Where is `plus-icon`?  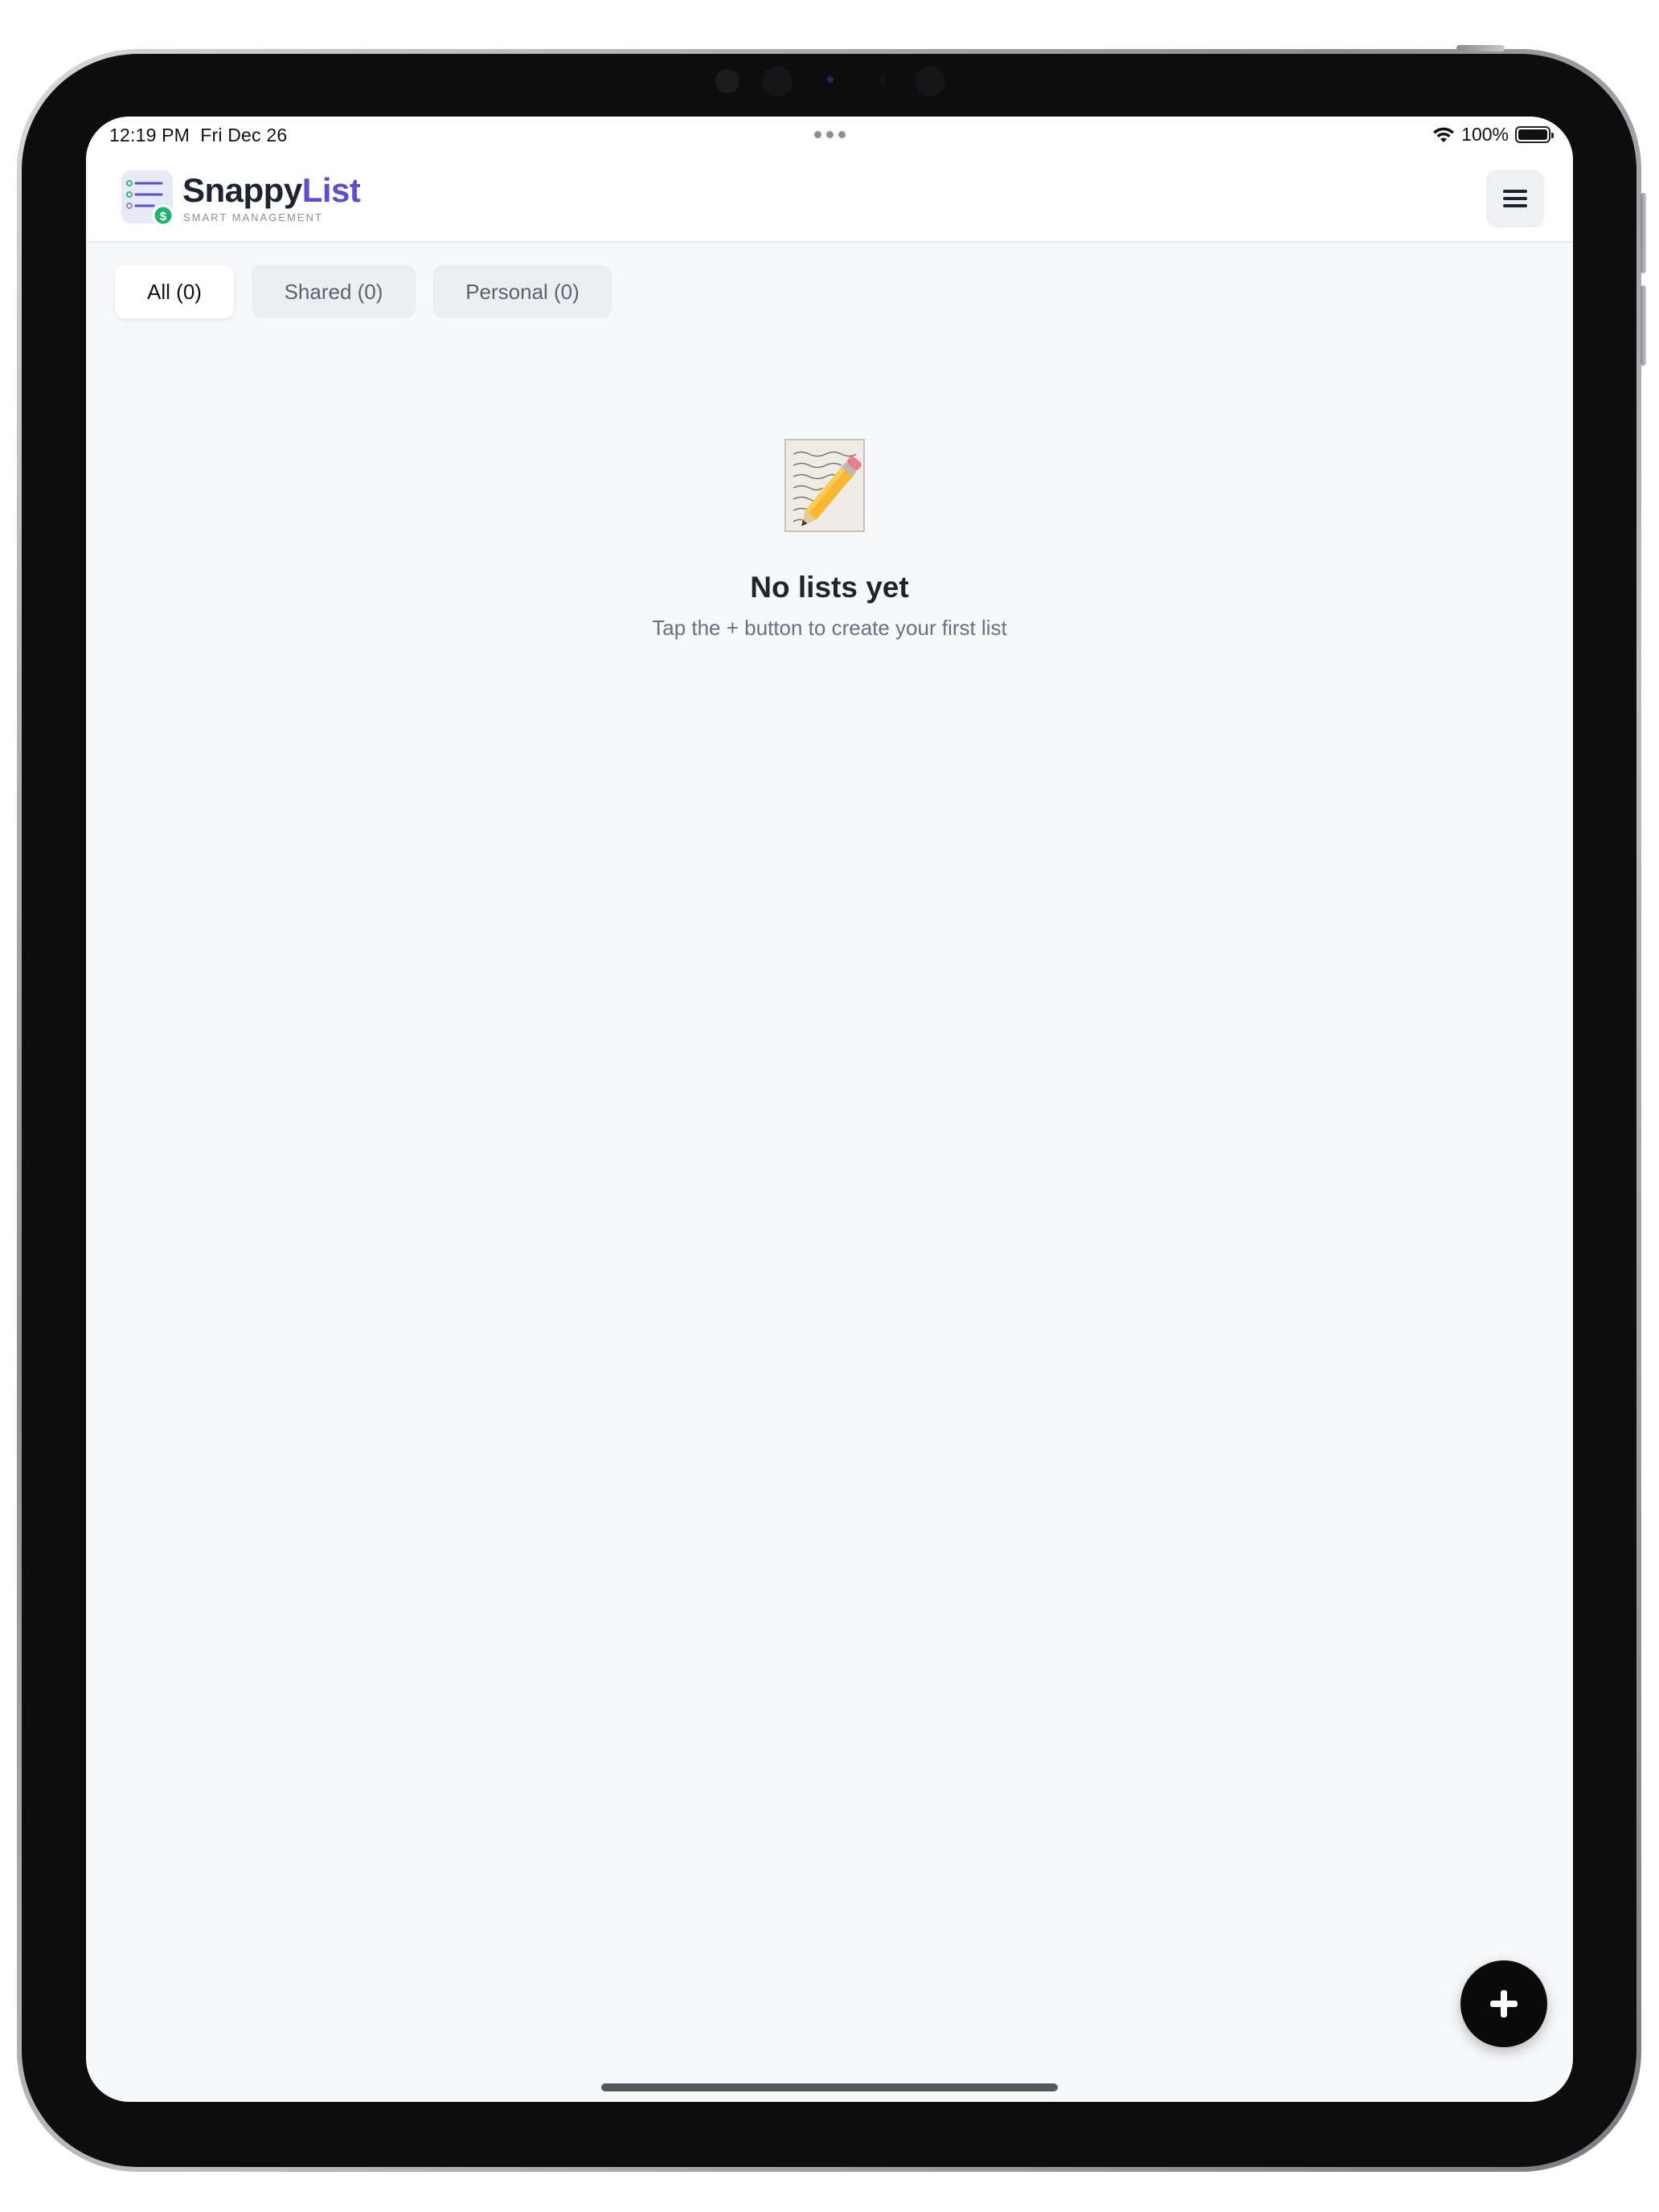 plus-icon is located at coordinates (1504, 2004).